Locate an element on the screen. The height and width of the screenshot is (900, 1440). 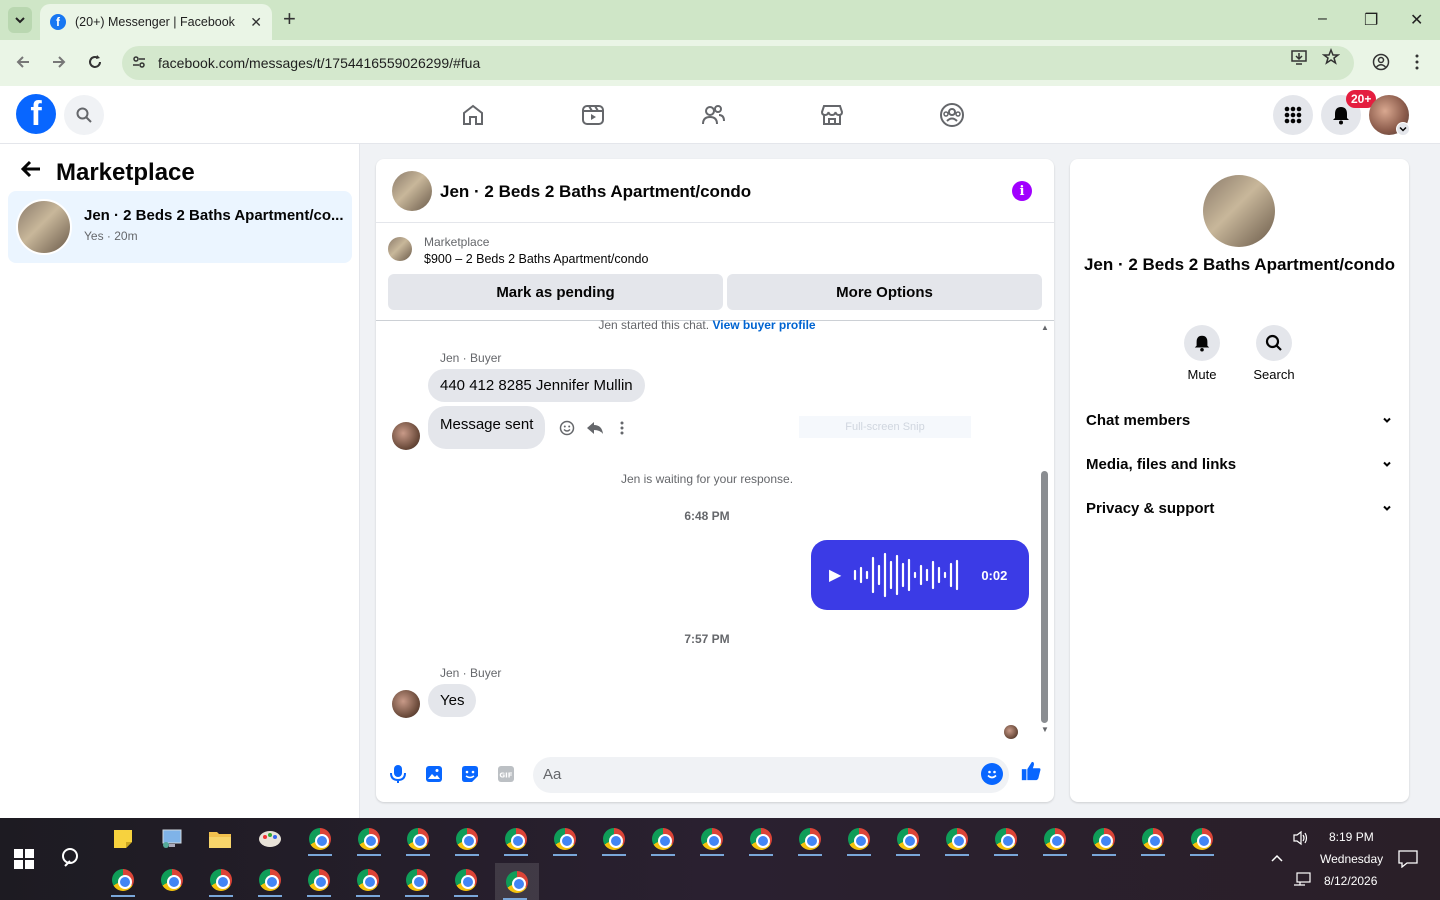
friends-icon is located at coordinates (713, 115).